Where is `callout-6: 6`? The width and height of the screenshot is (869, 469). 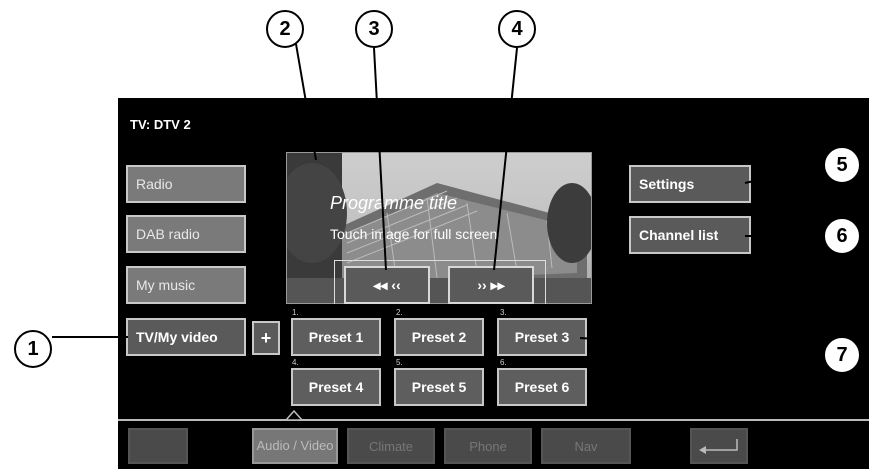 callout-6: 6 is located at coordinates (842, 236).